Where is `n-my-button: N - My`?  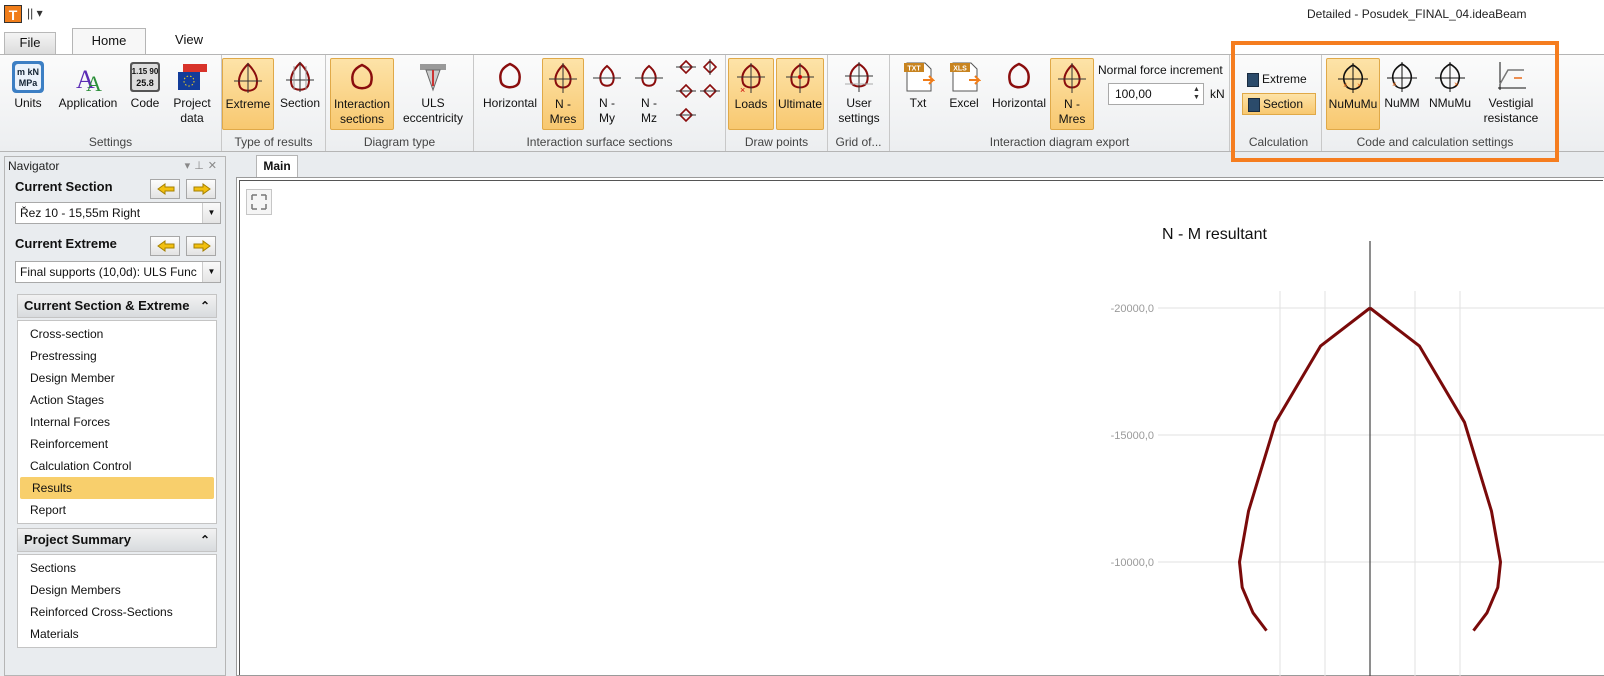
n-my-button: N - My is located at coordinates (607, 94).